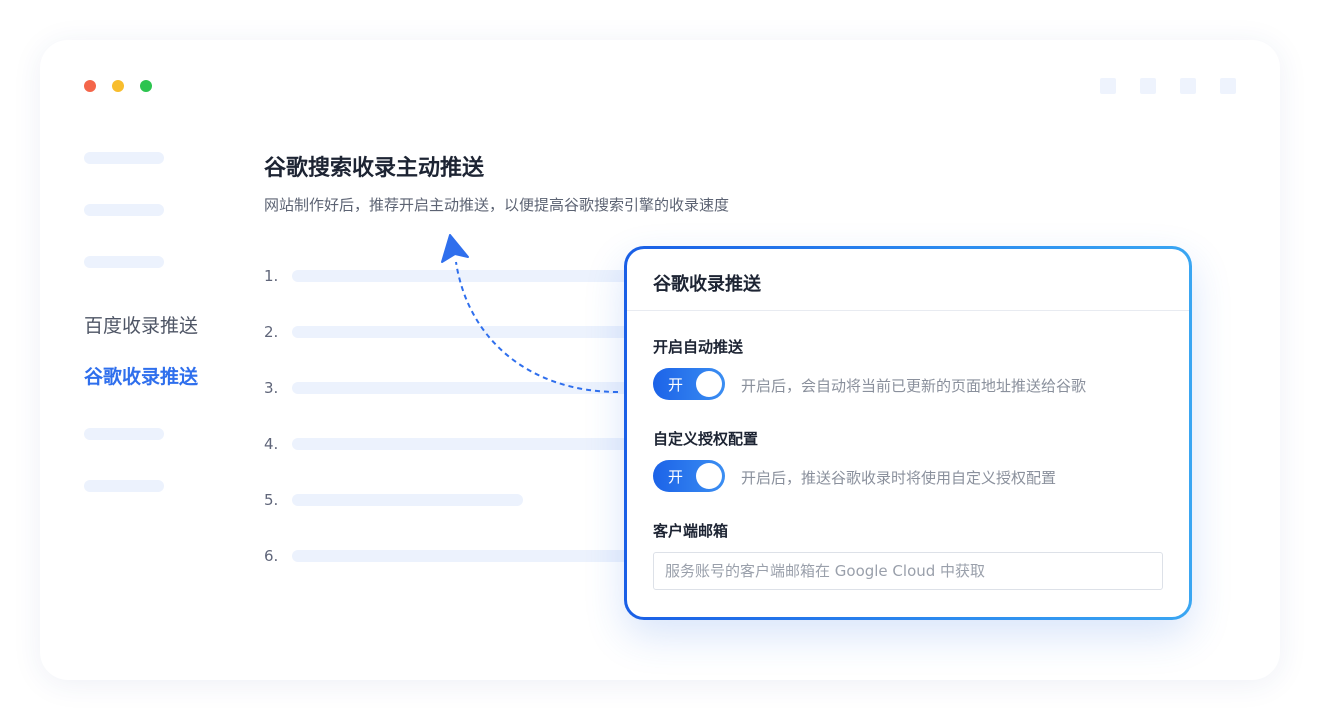  Describe the element at coordinates (899, 478) in the screenshot. I see `custom-auth-description: 开启后，推送谷歌收录时将使用自定义授权配置` at that location.